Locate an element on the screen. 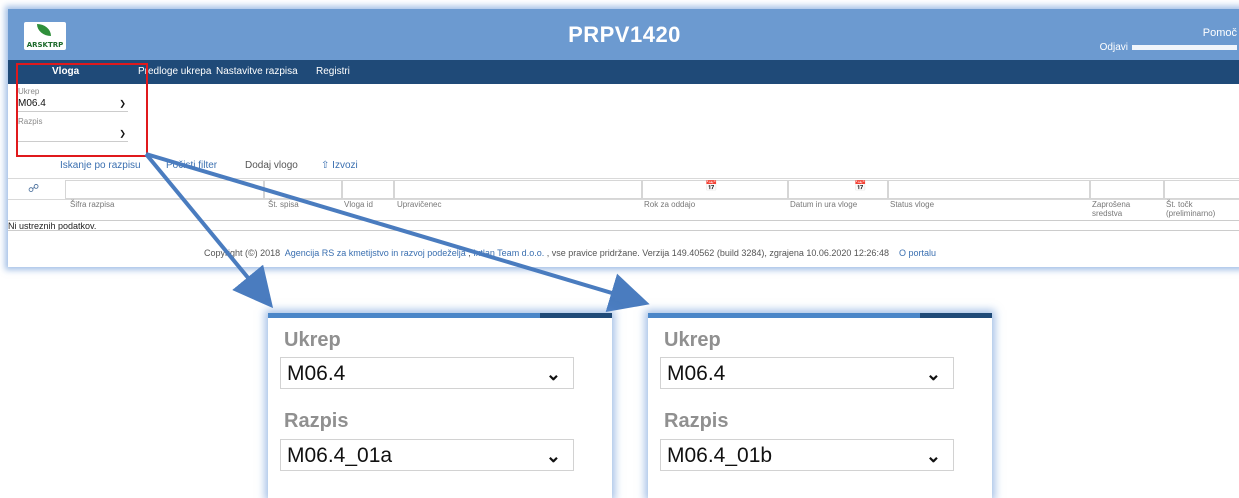 The image size is (1239, 498). razpis-select-value: M06.4_01a is located at coordinates (340, 455).